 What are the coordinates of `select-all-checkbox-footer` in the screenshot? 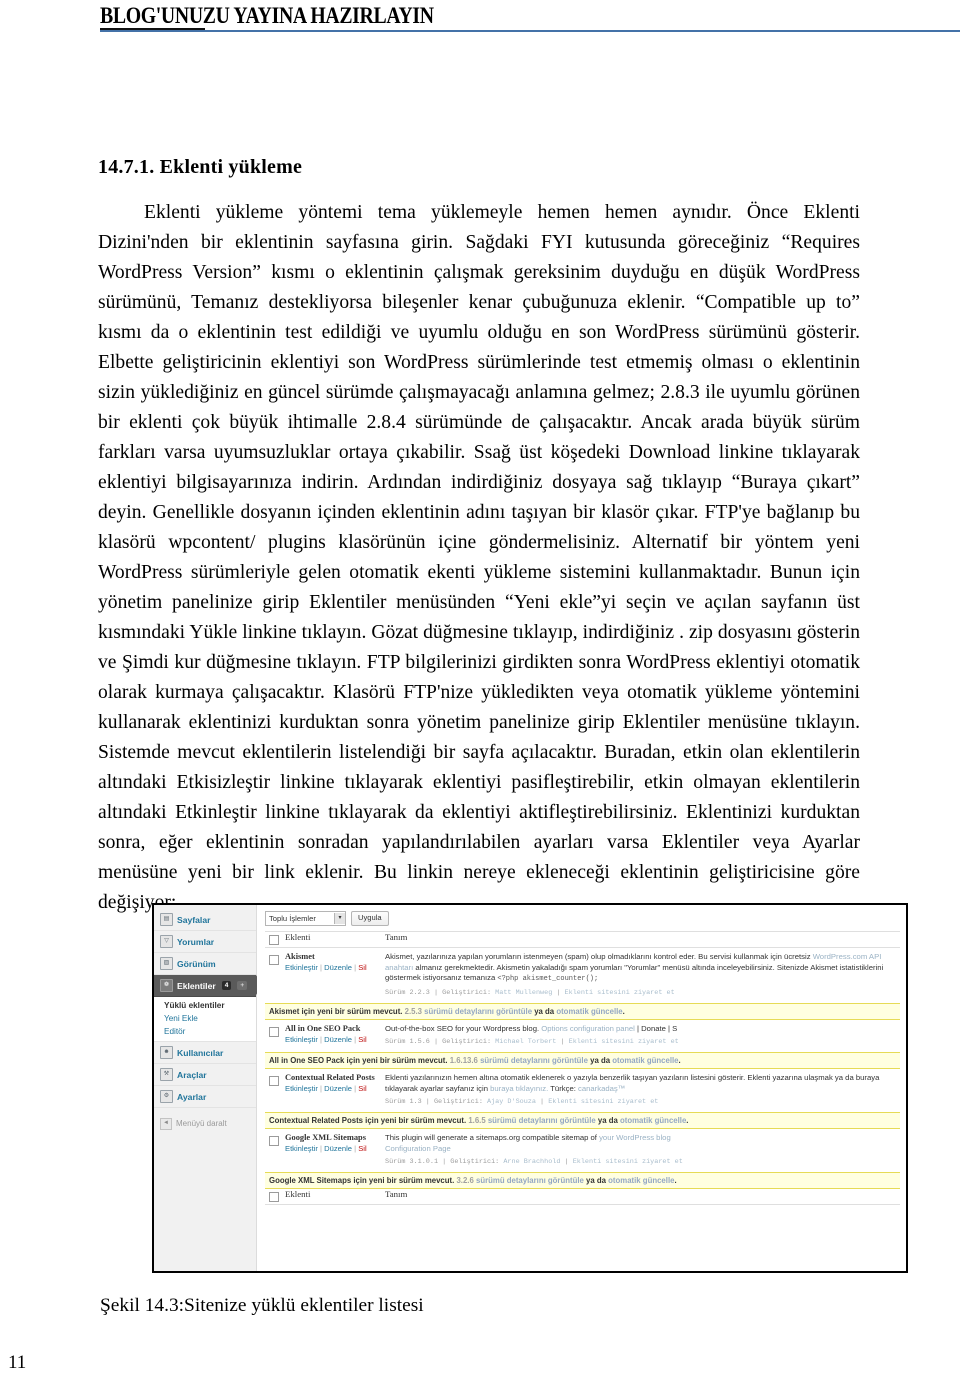 It's located at (274, 1197).